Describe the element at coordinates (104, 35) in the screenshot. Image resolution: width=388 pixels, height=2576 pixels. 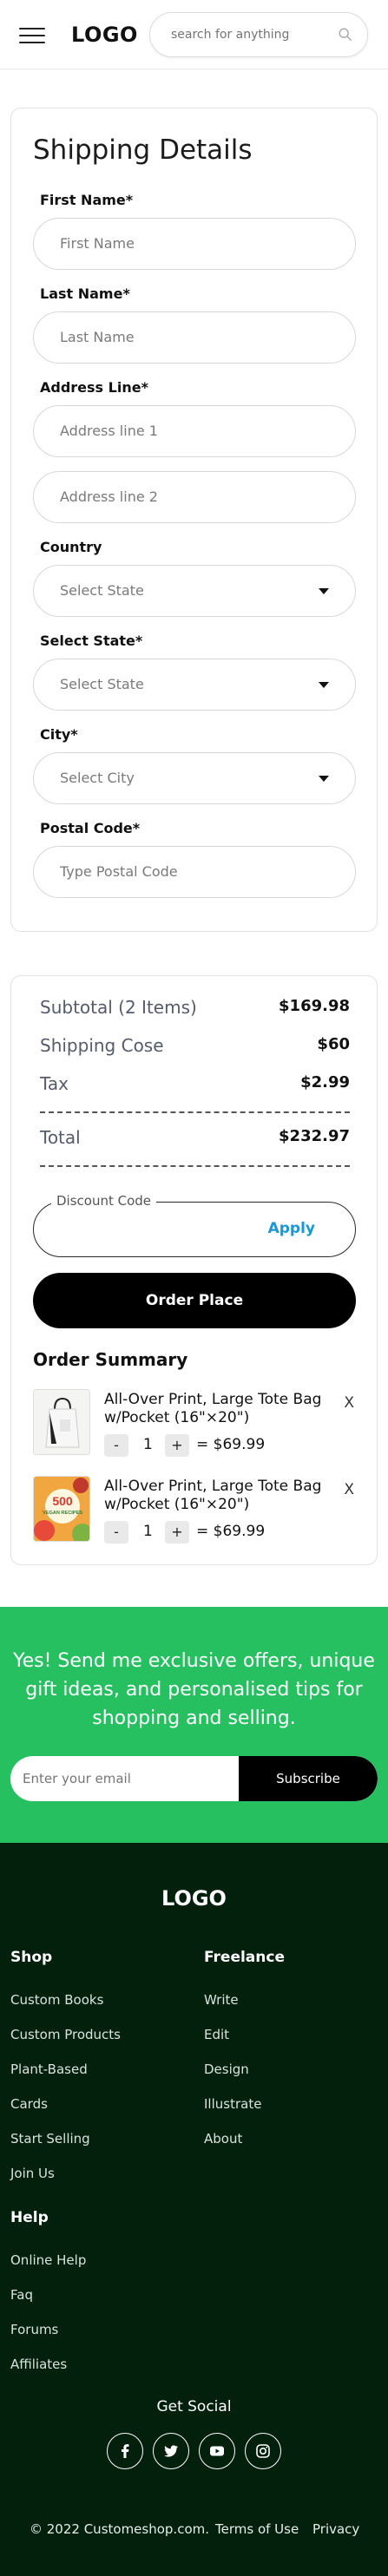
I see `header-logo: LOGO` at that location.